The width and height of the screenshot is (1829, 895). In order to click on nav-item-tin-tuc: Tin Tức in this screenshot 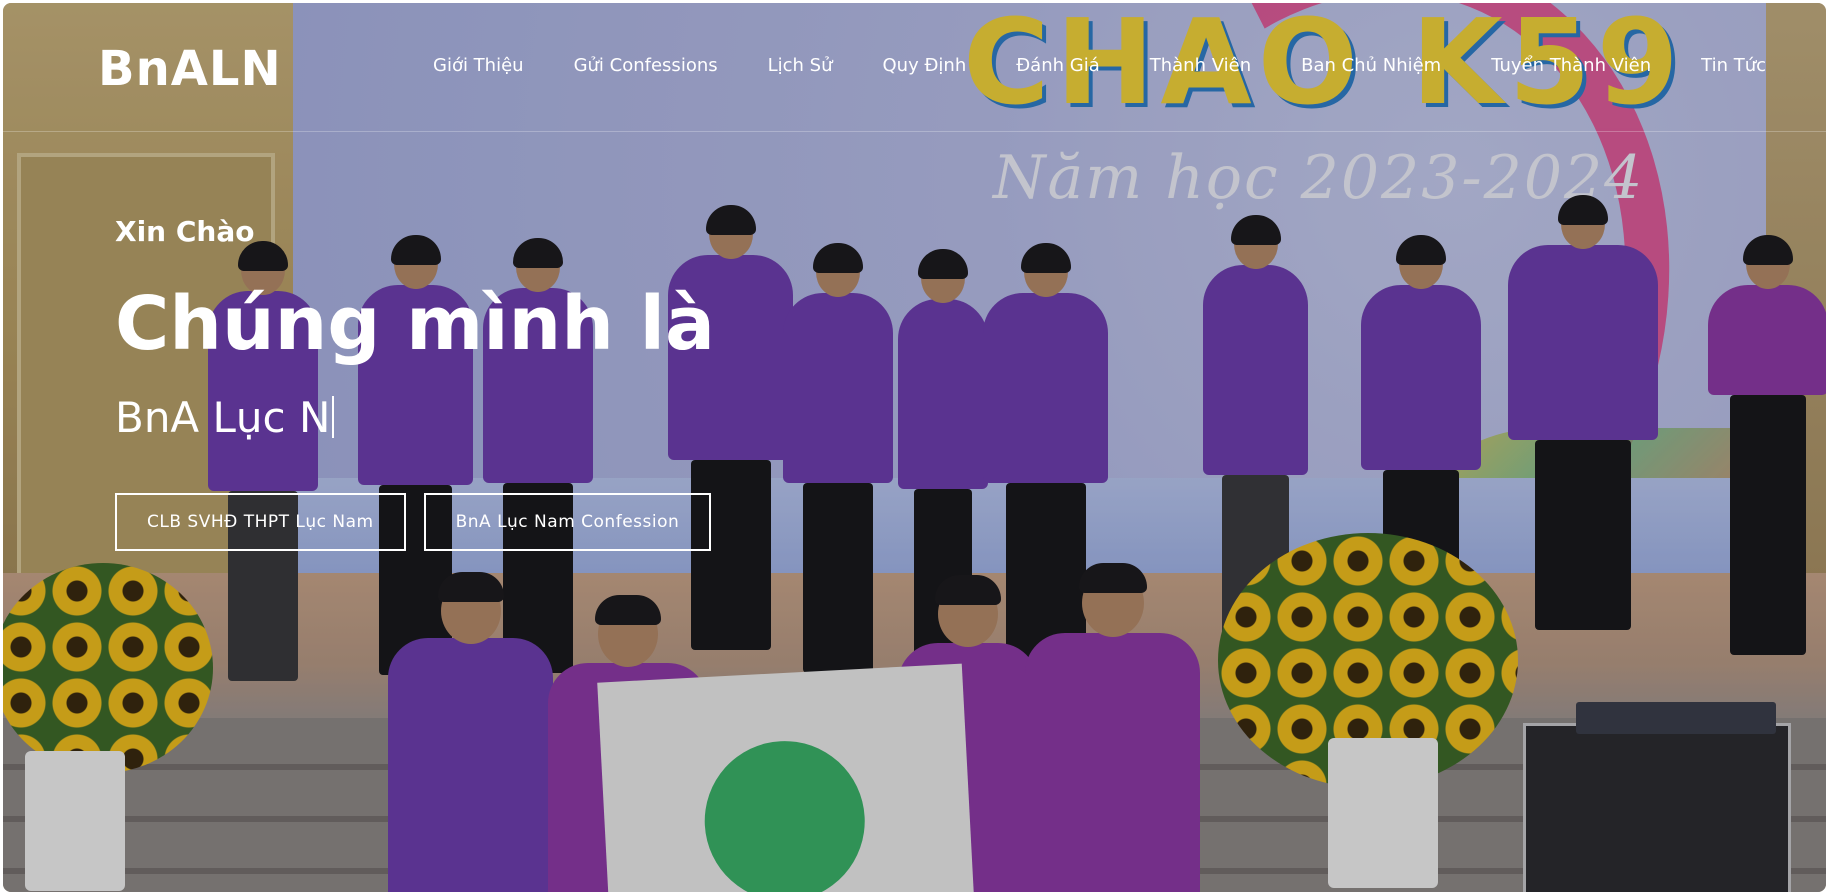, I will do `click(1733, 65)`.